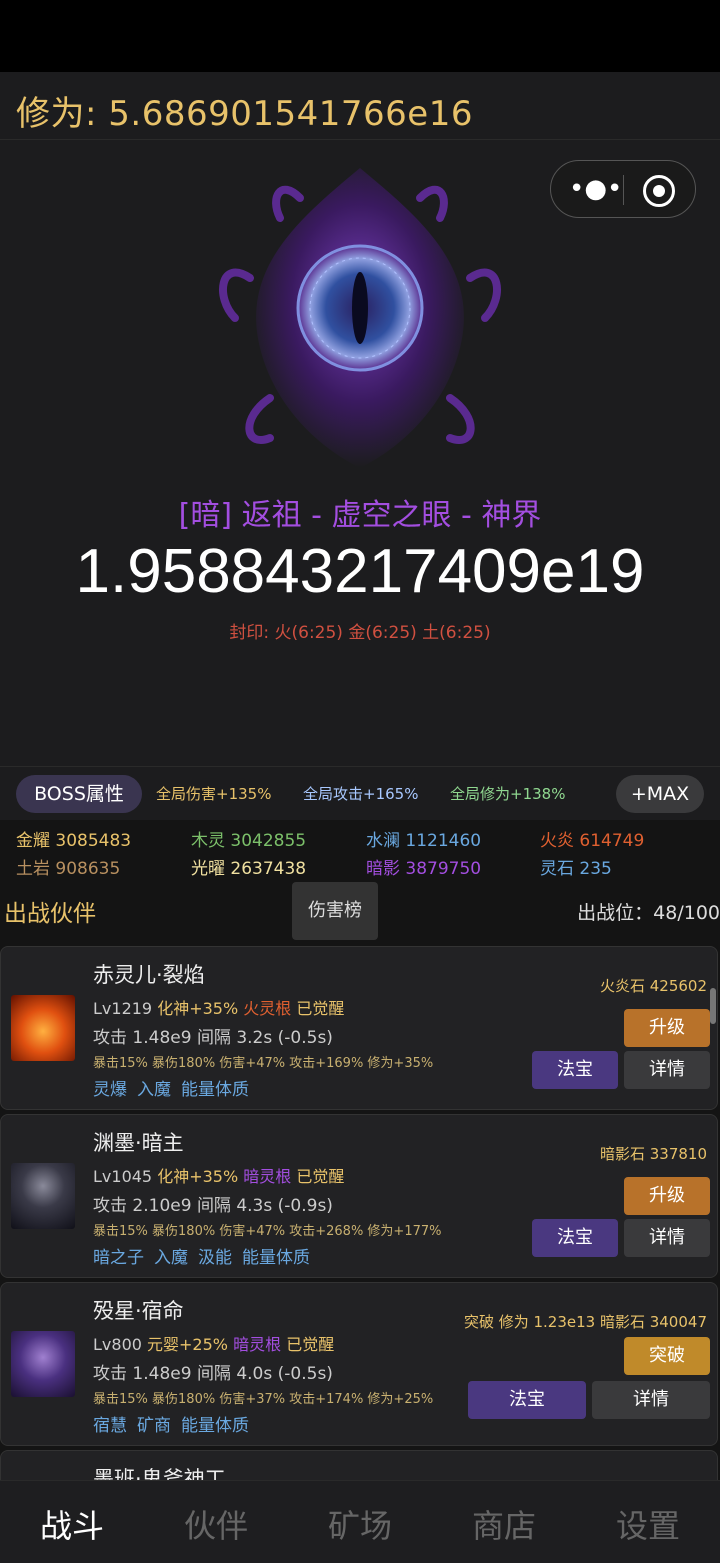 The image size is (720, 1563). I want to click on companion-interval: 间隔 4.3s (-0.9s), so click(264, 1206).